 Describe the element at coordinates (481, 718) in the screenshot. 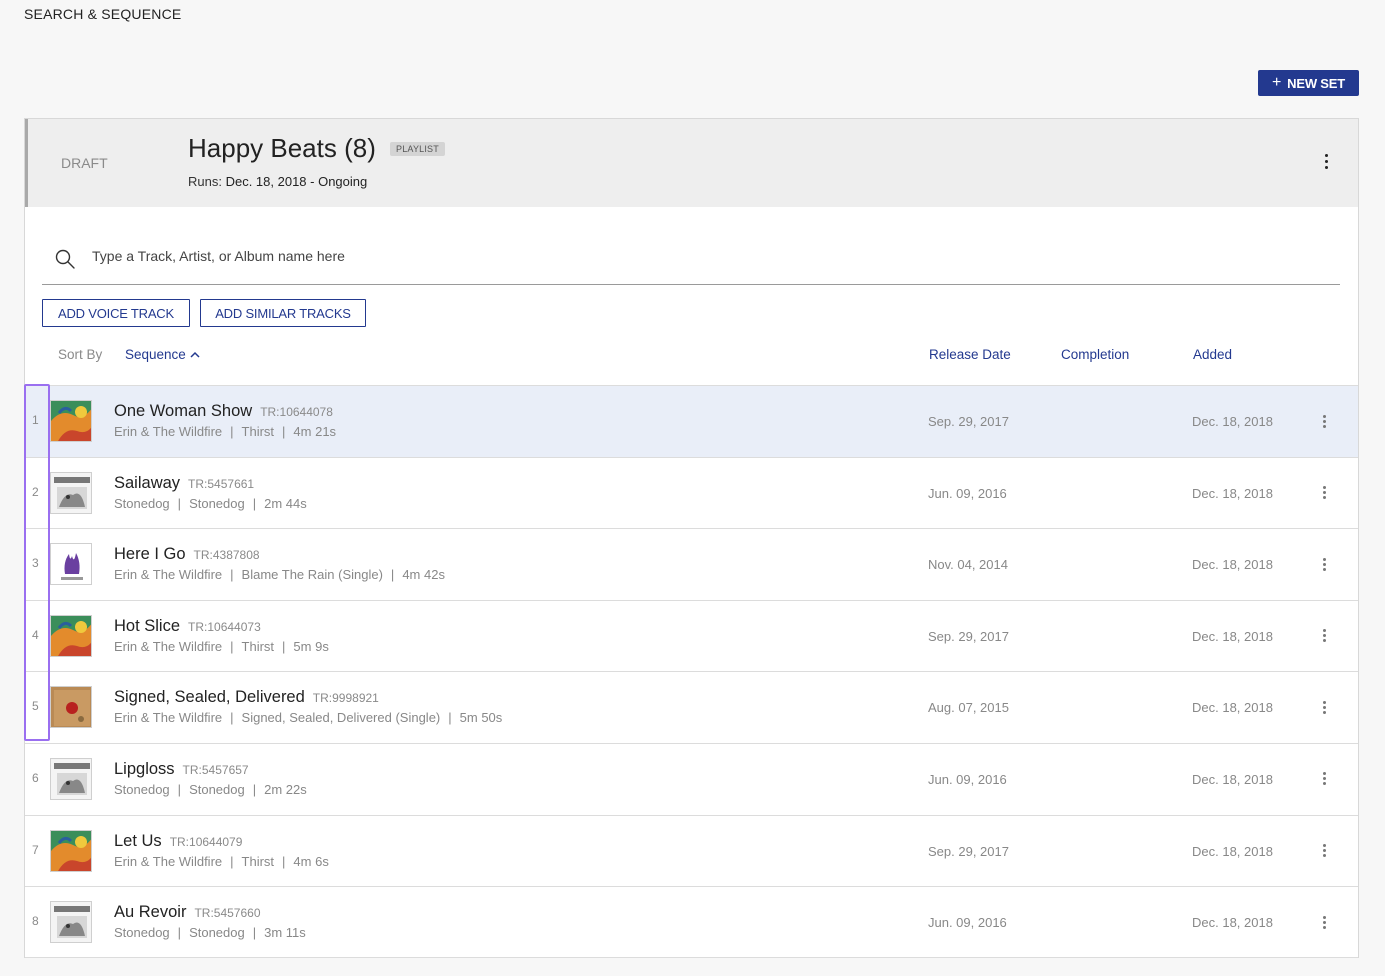

I see `track-duration: 5m 50s` at that location.